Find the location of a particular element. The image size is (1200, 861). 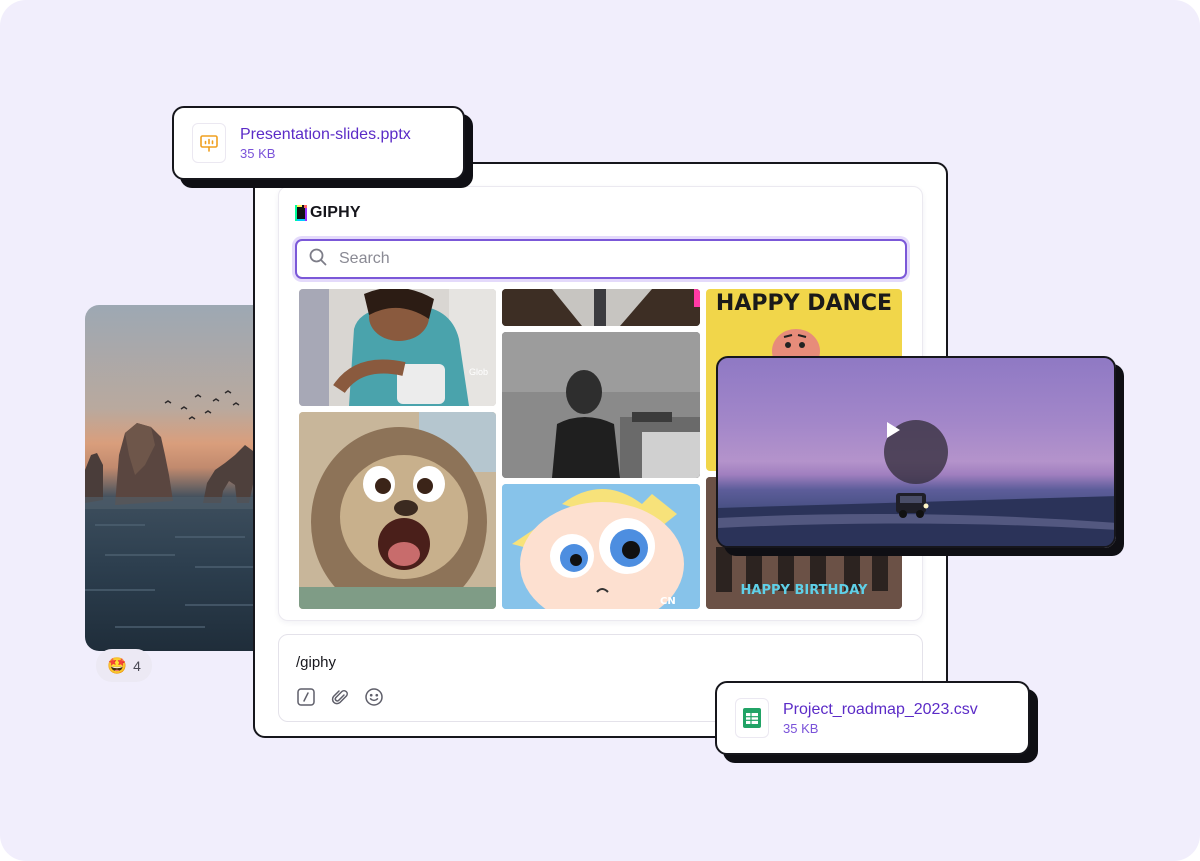

gif-search-box is located at coordinates (601, 259).